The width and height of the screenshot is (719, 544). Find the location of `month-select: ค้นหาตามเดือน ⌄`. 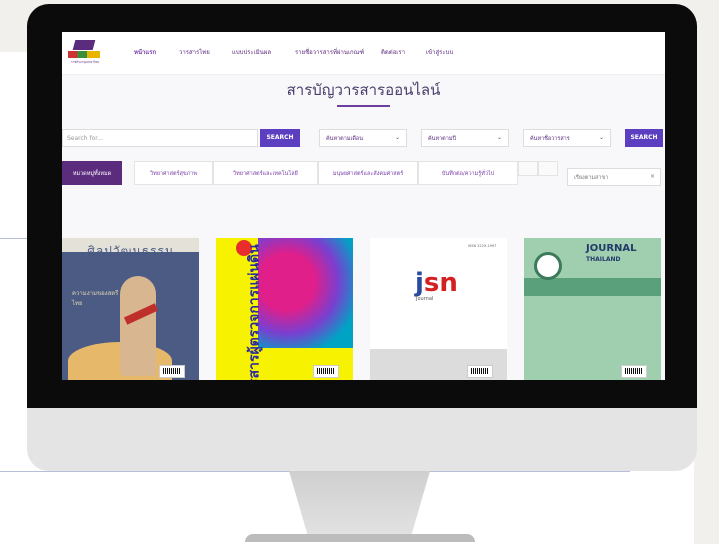

month-select: ค้นหาตามเดือน ⌄ is located at coordinates (363, 138).